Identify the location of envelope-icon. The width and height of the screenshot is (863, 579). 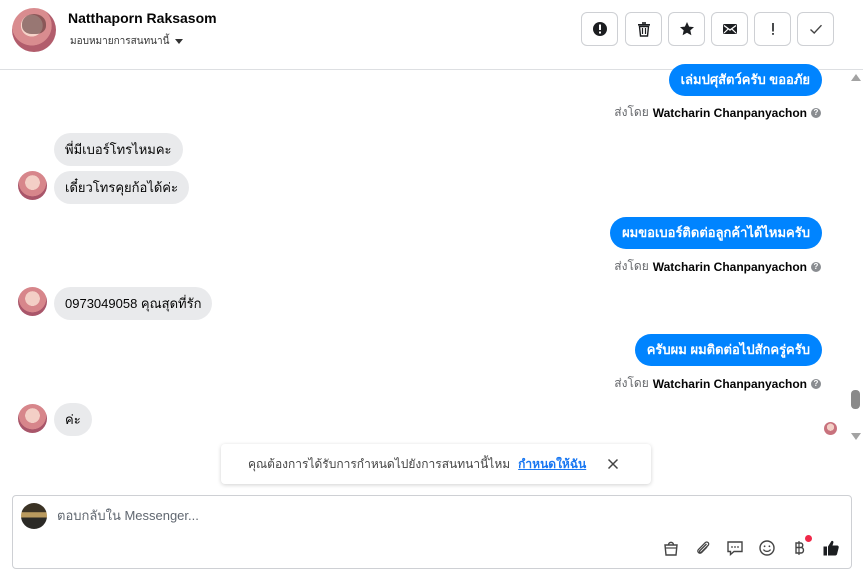
(729, 29).